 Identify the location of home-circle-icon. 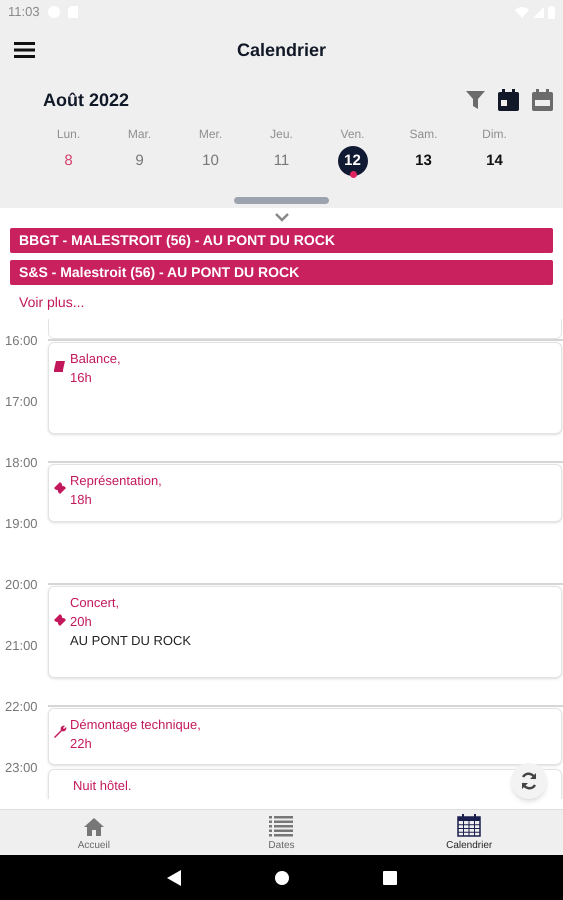
(281, 877).